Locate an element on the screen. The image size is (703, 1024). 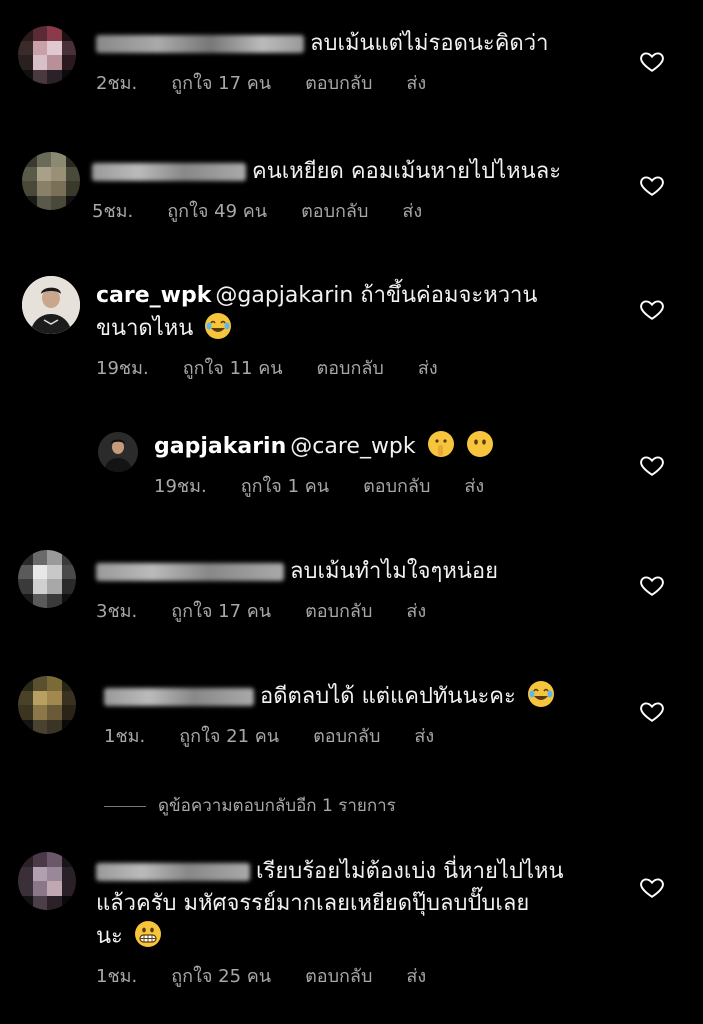
comment-text: @care_wpk is located at coordinates (353, 446).